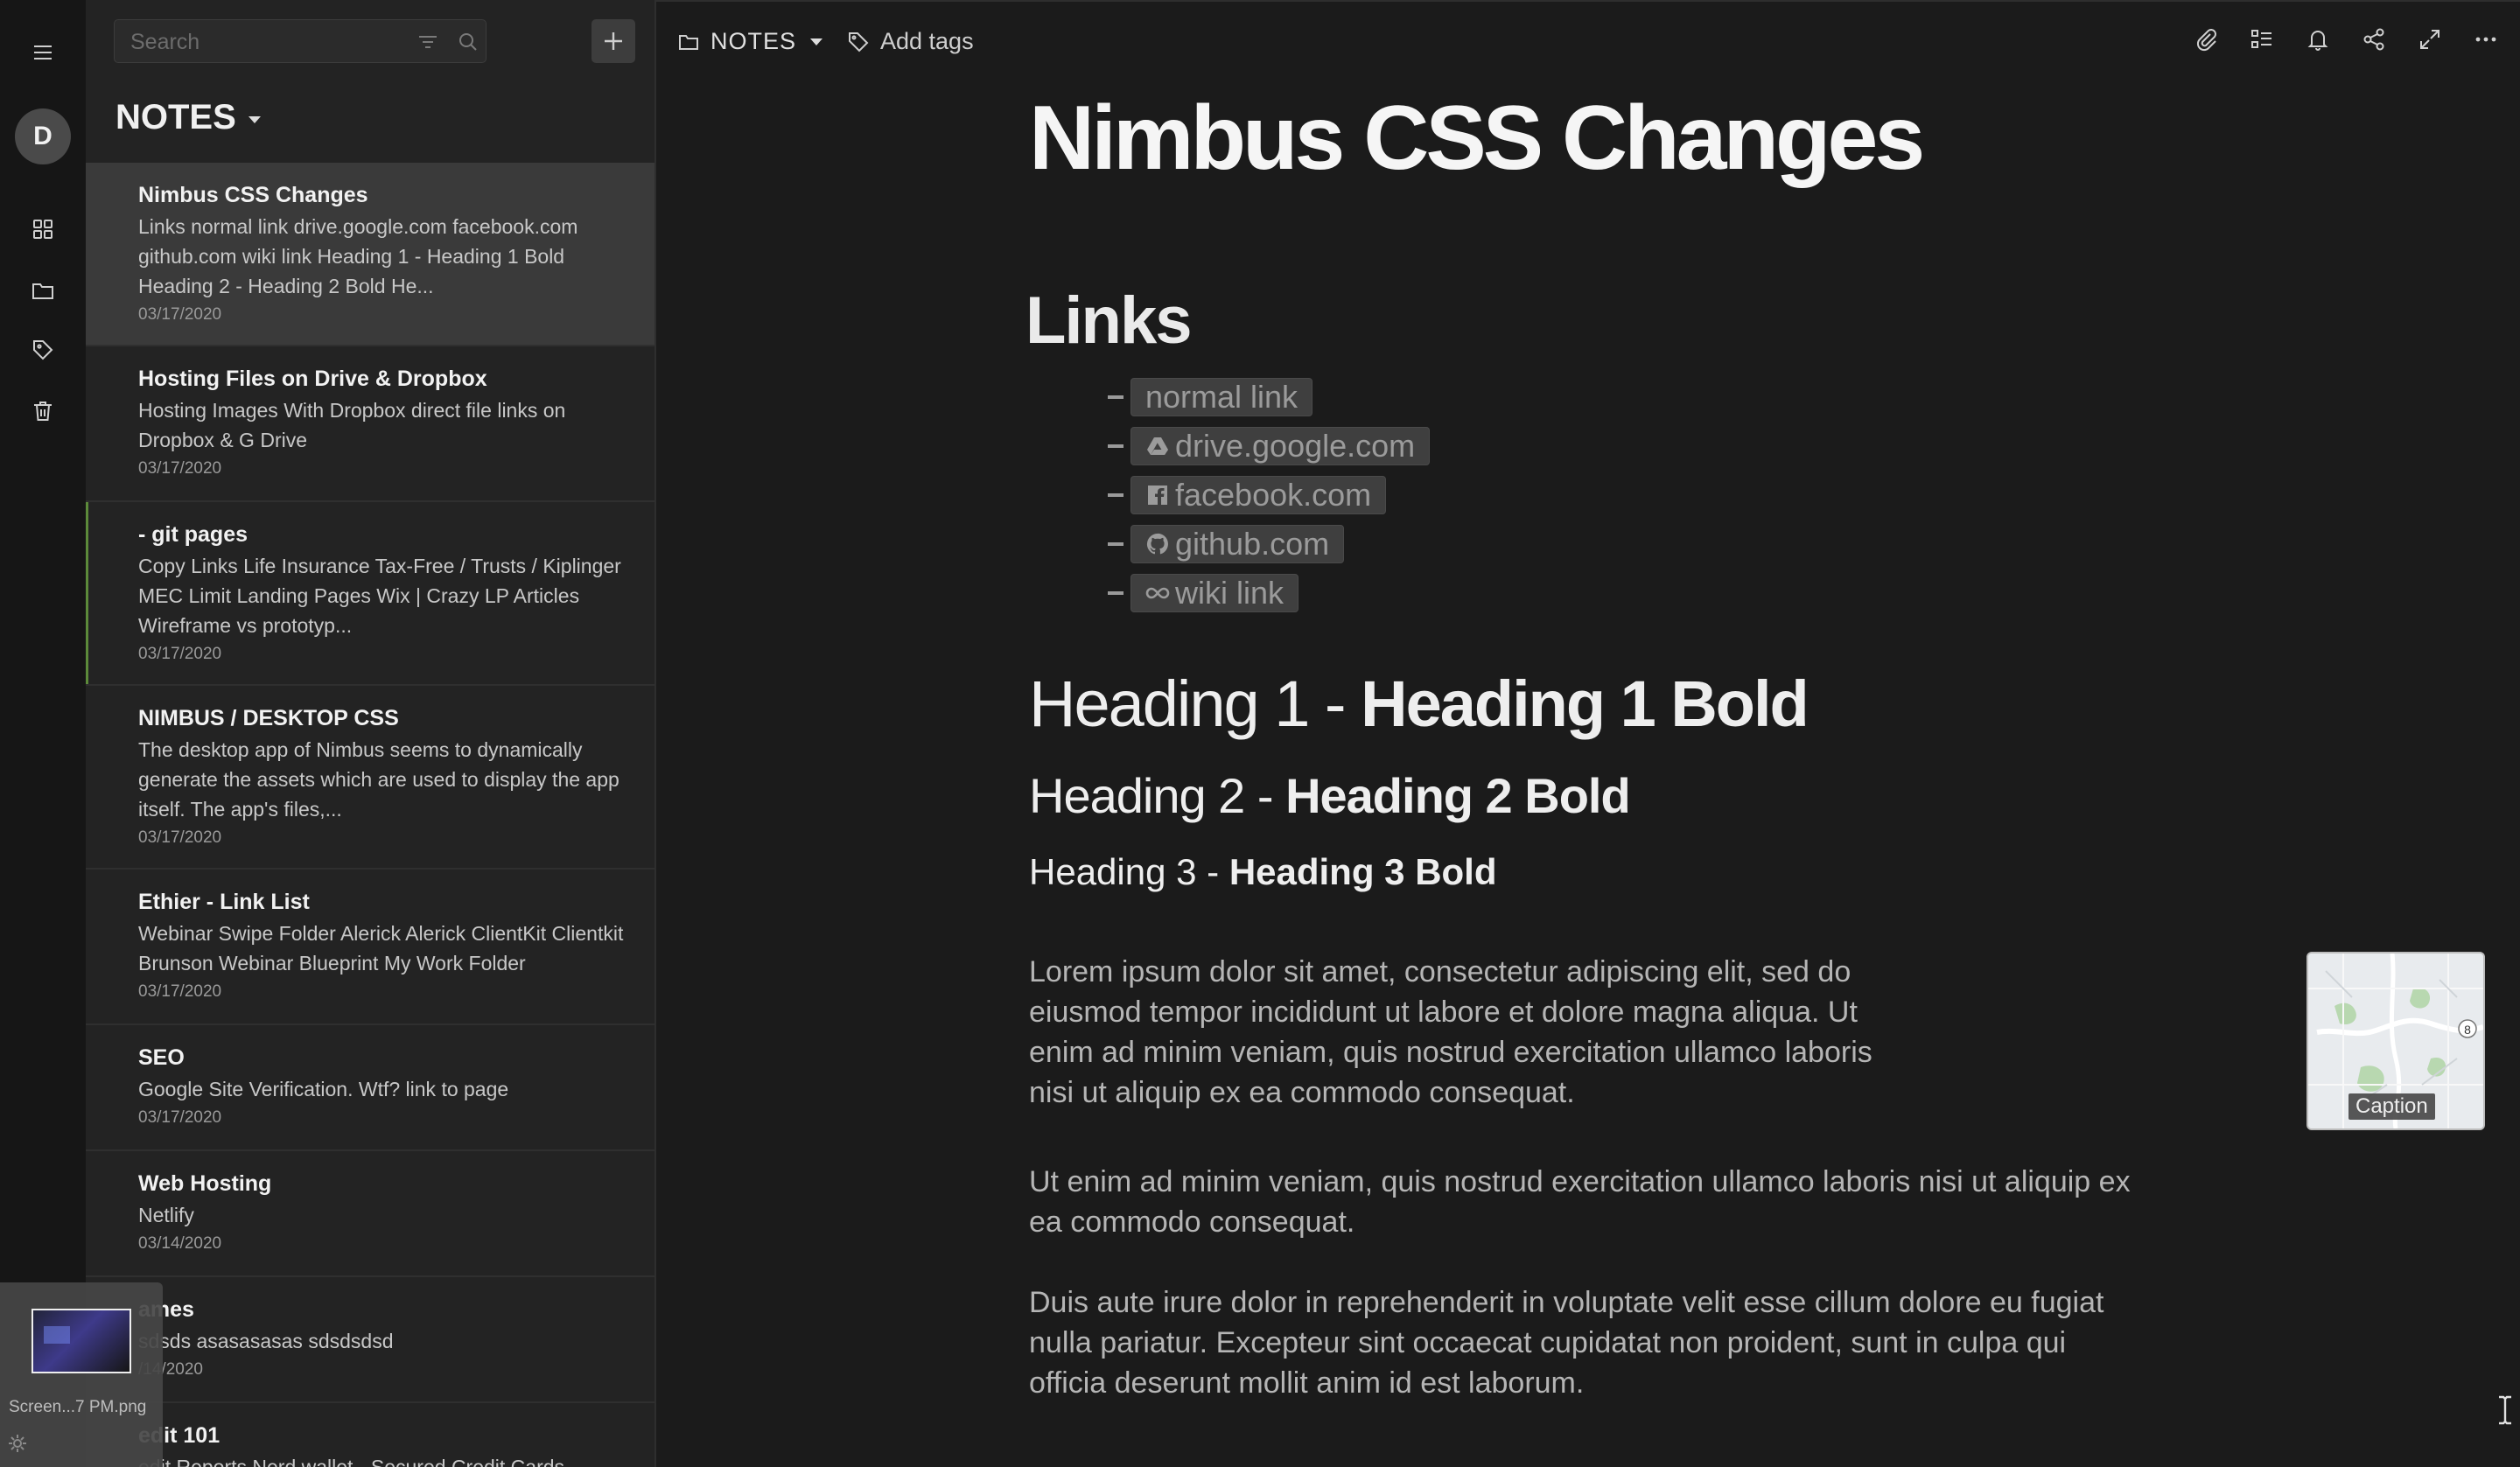  Describe the element at coordinates (81, 1341) in the screenshot. I see `thumbnail-image` at that location.